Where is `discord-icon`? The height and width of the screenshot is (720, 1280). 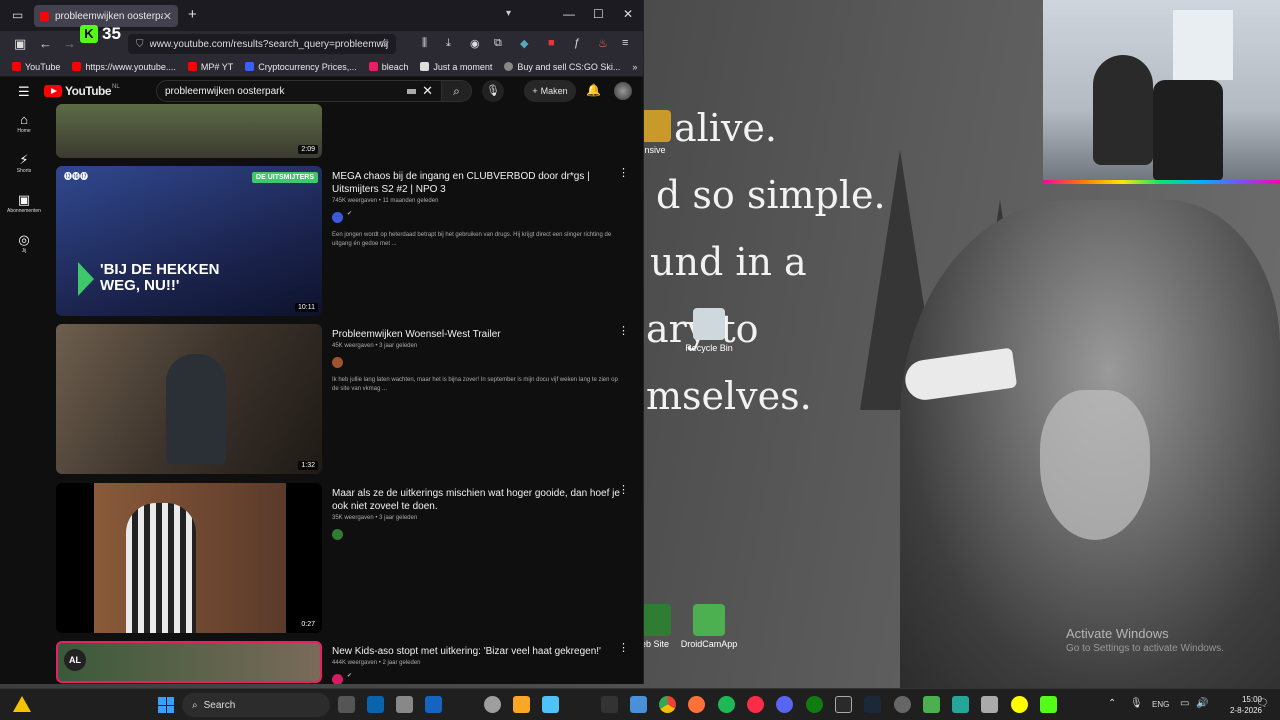
discord-icon is located at coordinates (784, 704).